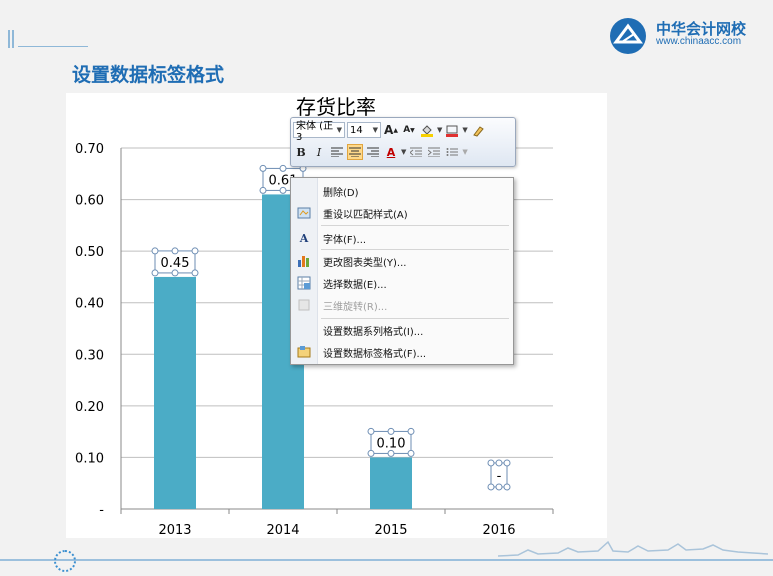 The height and width of the screenshot is (576, 773). What do you see at coordinates (304, 352) in the screenshot?
I see `format-label-icon` at bounding box center [304, 352].